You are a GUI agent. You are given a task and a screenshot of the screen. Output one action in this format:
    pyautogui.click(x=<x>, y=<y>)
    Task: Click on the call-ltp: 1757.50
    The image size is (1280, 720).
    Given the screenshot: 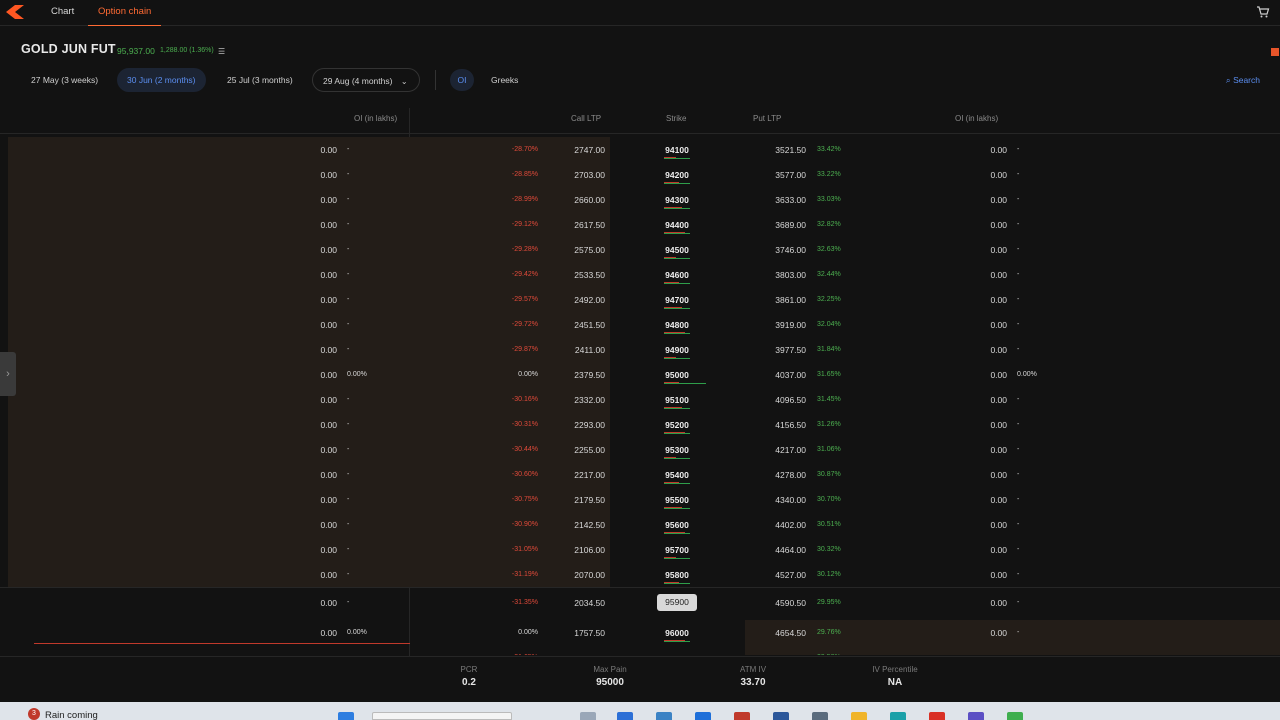 What is the action you would take?
    pyautogui.click(x=572, y=633)
    